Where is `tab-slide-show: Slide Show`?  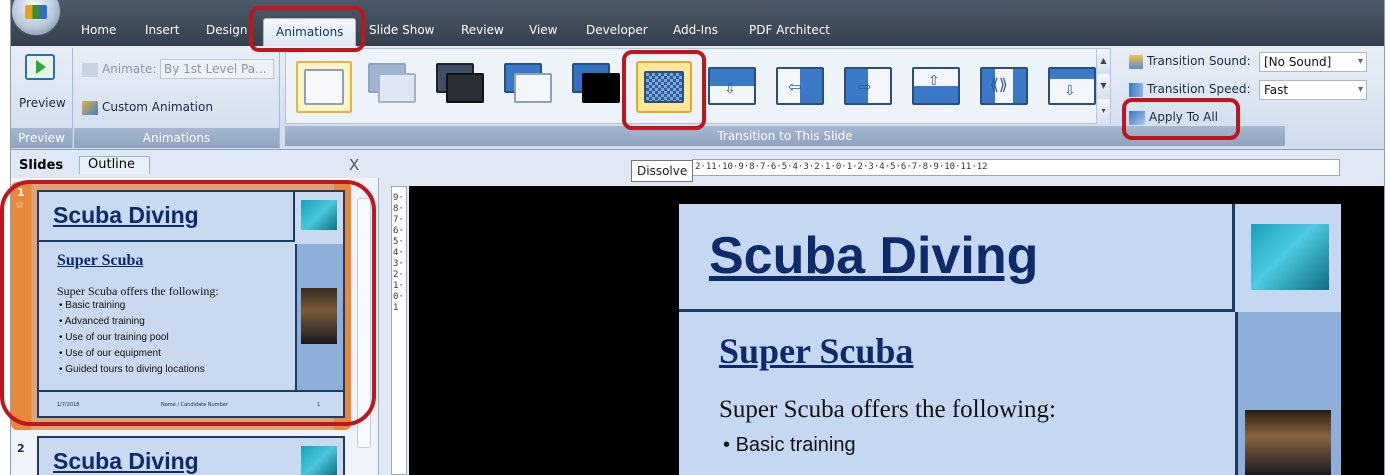 tab-slide-show: Slide Show is located at coordinates (401, 30).